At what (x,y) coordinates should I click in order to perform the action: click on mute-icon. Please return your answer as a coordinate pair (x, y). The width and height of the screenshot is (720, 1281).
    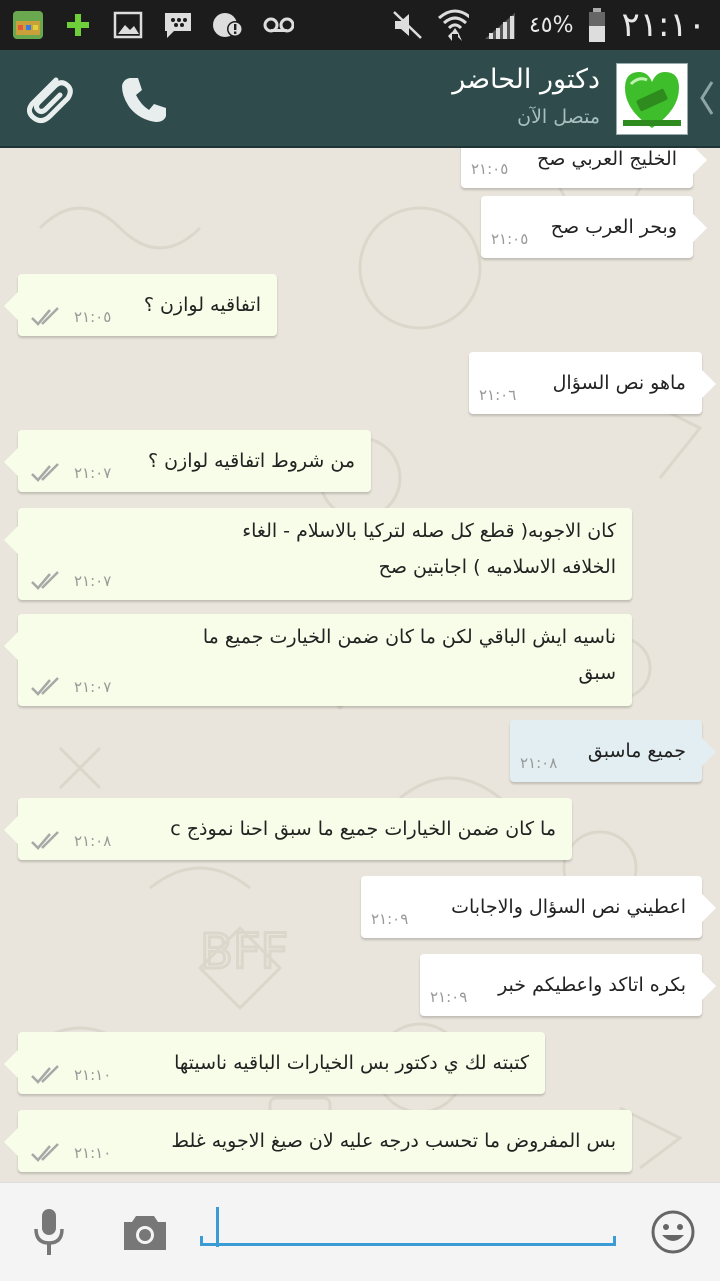
    Looking at the image, I should click on (407, 25).